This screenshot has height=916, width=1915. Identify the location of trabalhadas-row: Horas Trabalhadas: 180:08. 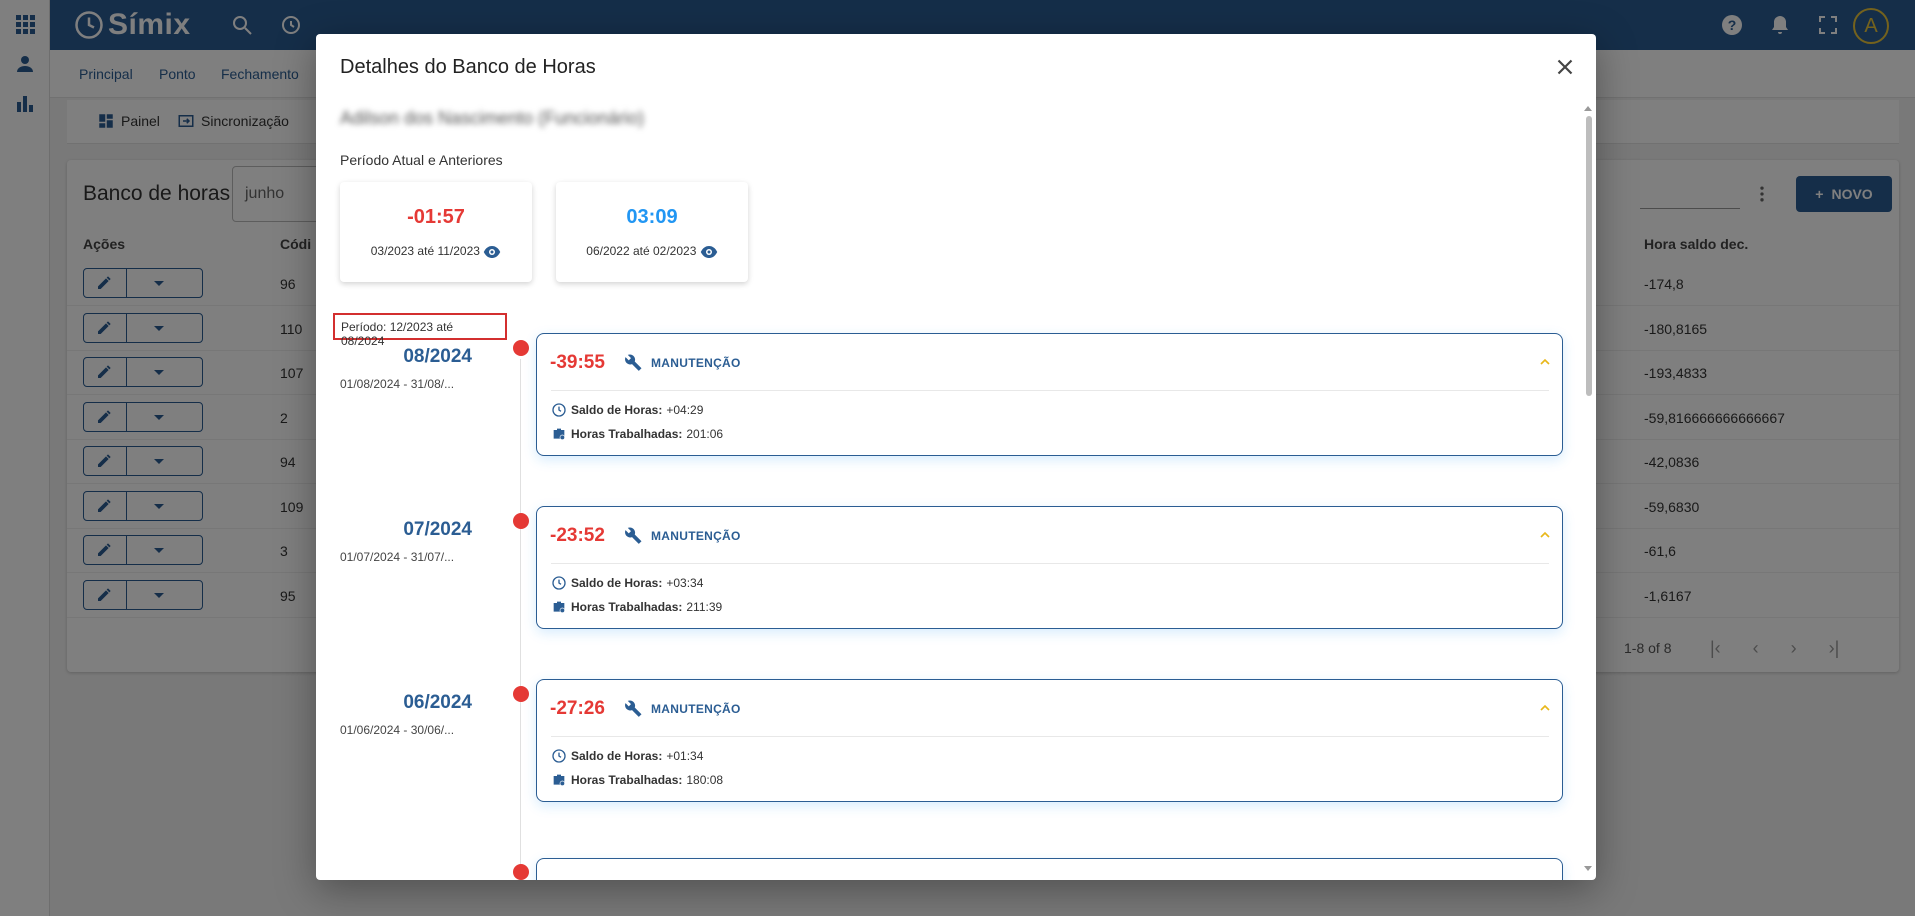
(637, 780).